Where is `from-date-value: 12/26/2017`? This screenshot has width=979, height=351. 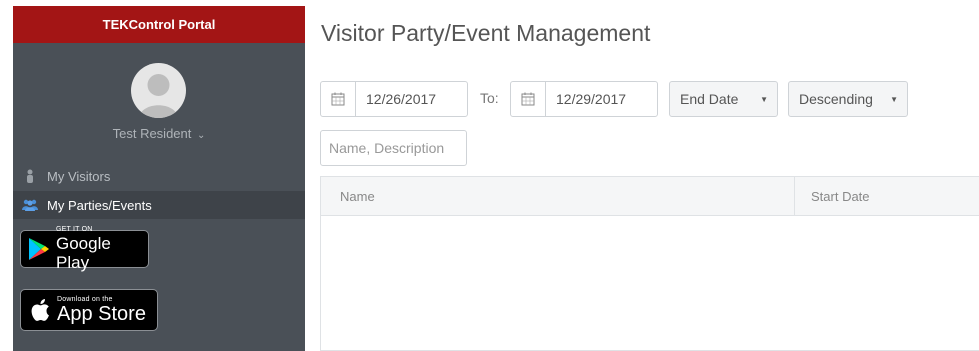 from-date-value: 12/26/2017 is located at coordinates (401, 99).